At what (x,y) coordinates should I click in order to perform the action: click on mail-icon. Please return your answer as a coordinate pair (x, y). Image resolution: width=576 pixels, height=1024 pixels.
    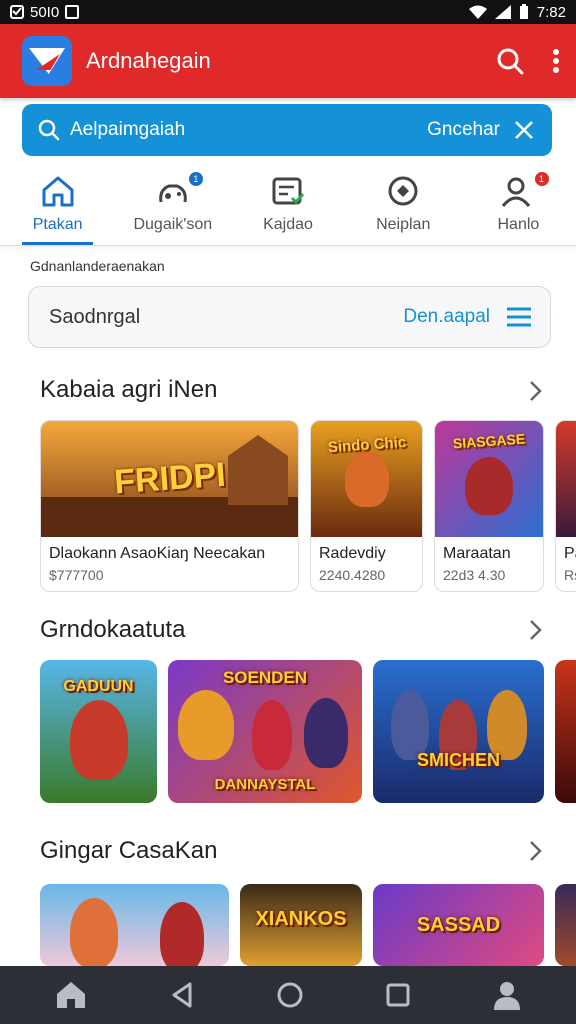
    Looking at the image, I should click on (17, 12).